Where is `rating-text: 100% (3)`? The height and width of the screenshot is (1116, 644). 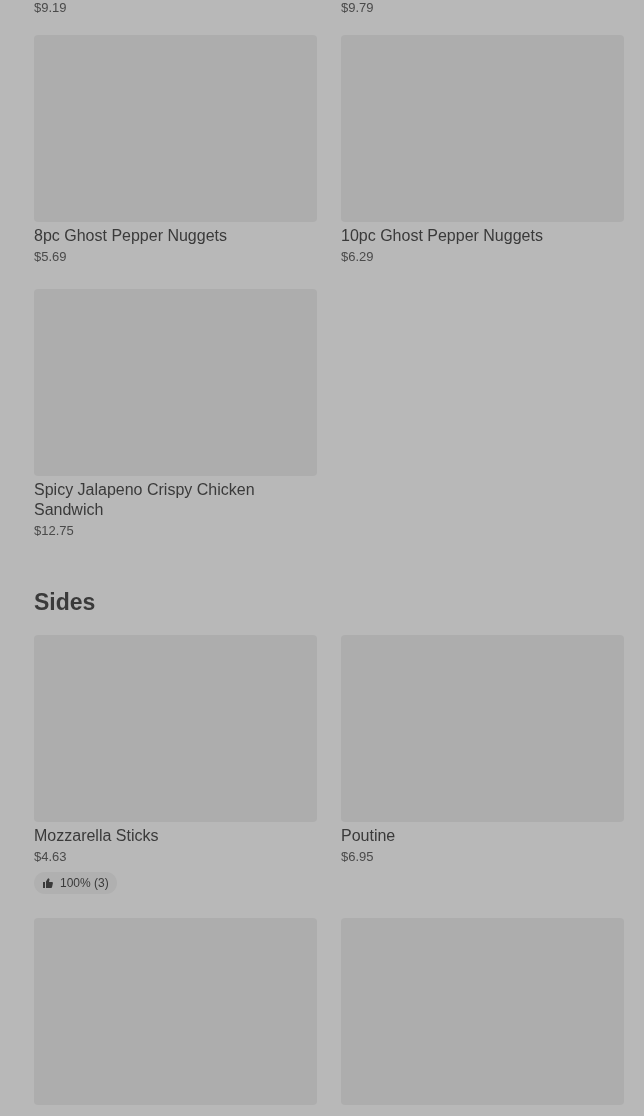 rating-text: 100% (3) is located at coordinates (84, 883).